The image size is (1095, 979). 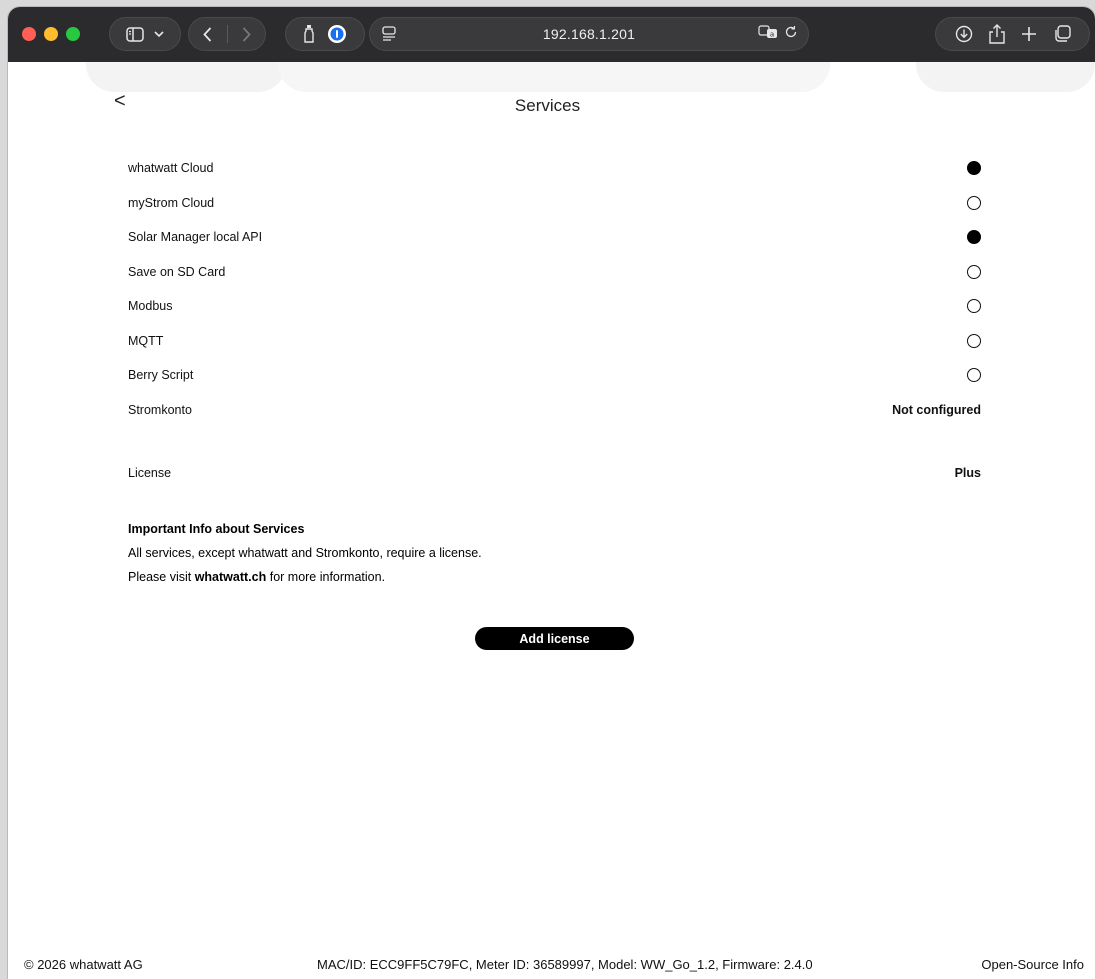 I want to click on chevron-down-icon, so click(x=159, y=34).